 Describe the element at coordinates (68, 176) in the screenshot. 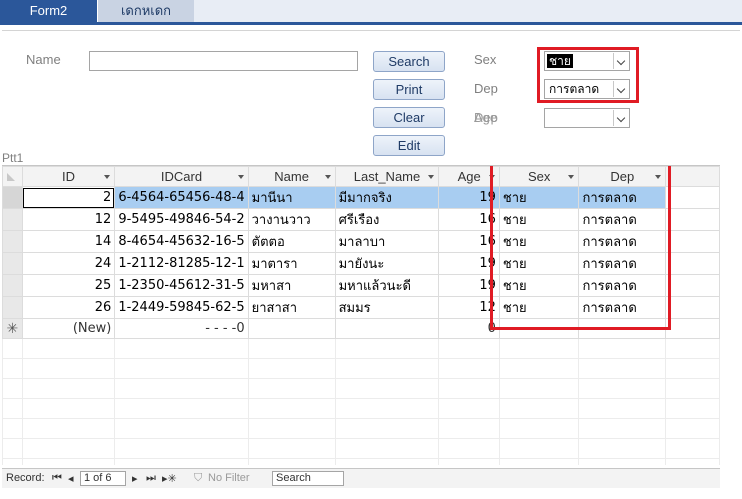

I see `column-header-id: ID` at that location.